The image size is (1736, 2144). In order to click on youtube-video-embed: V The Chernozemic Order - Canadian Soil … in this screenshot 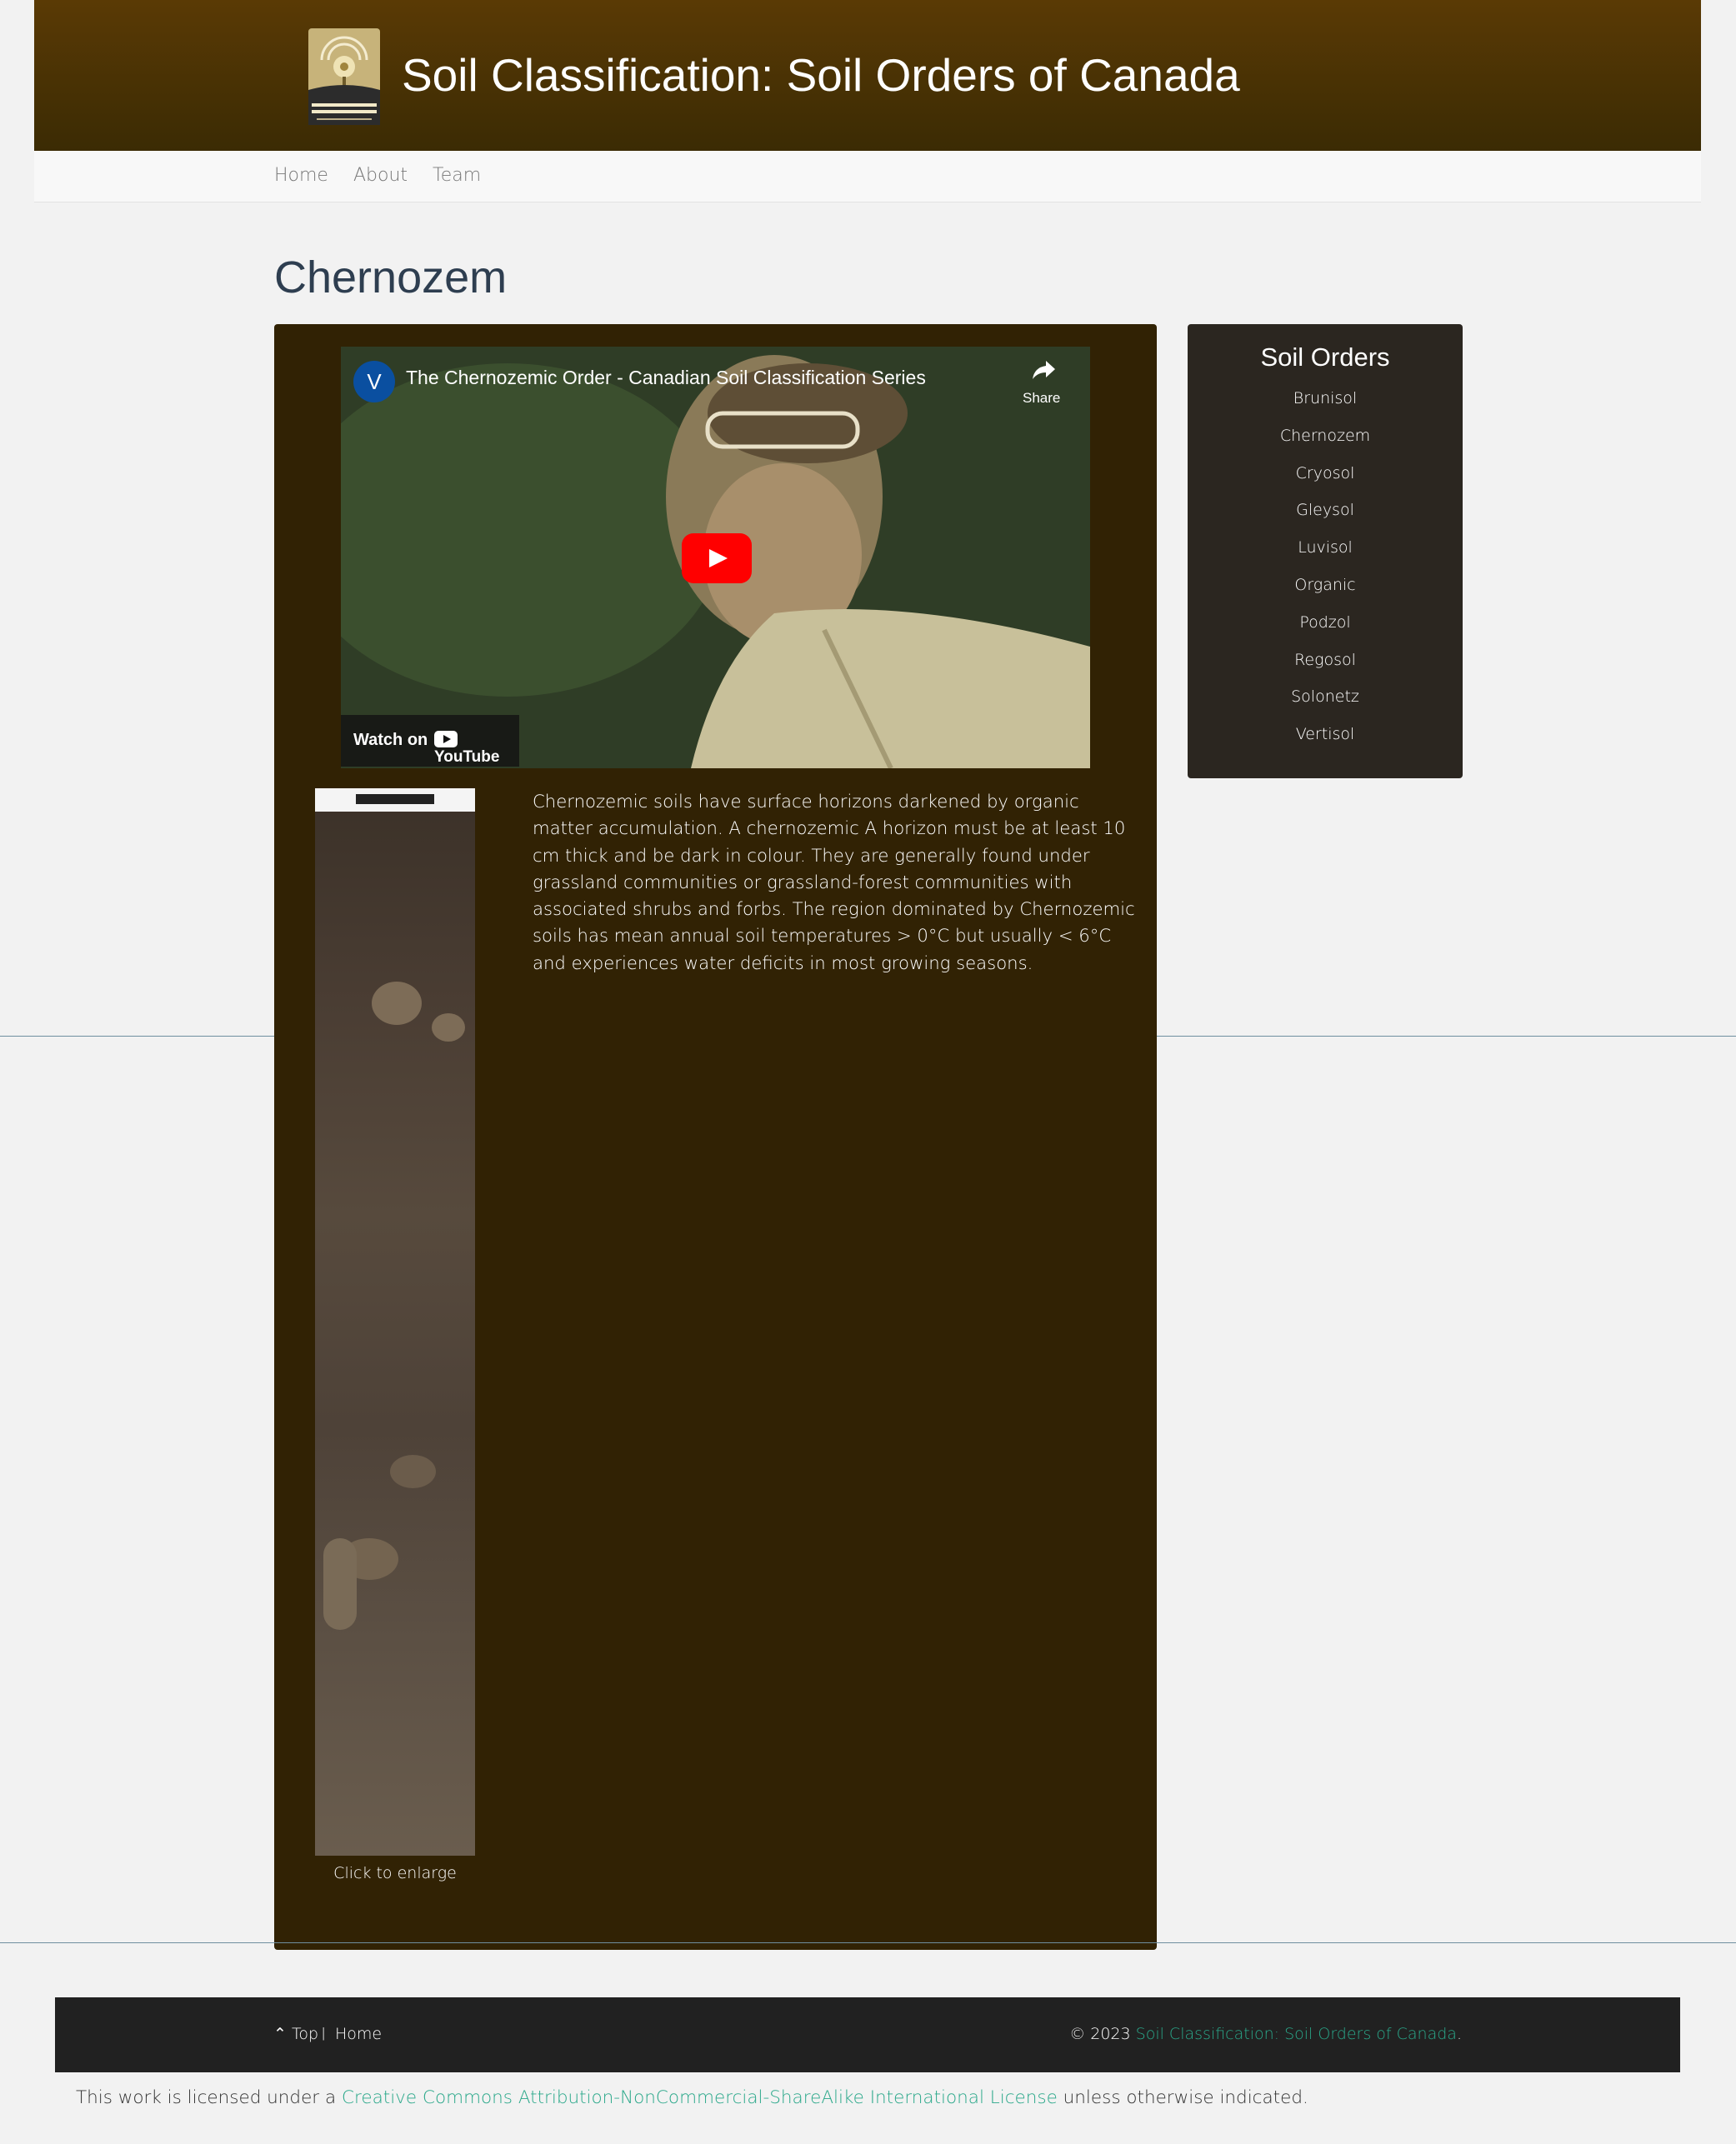, I will do `click(716, 557)`.